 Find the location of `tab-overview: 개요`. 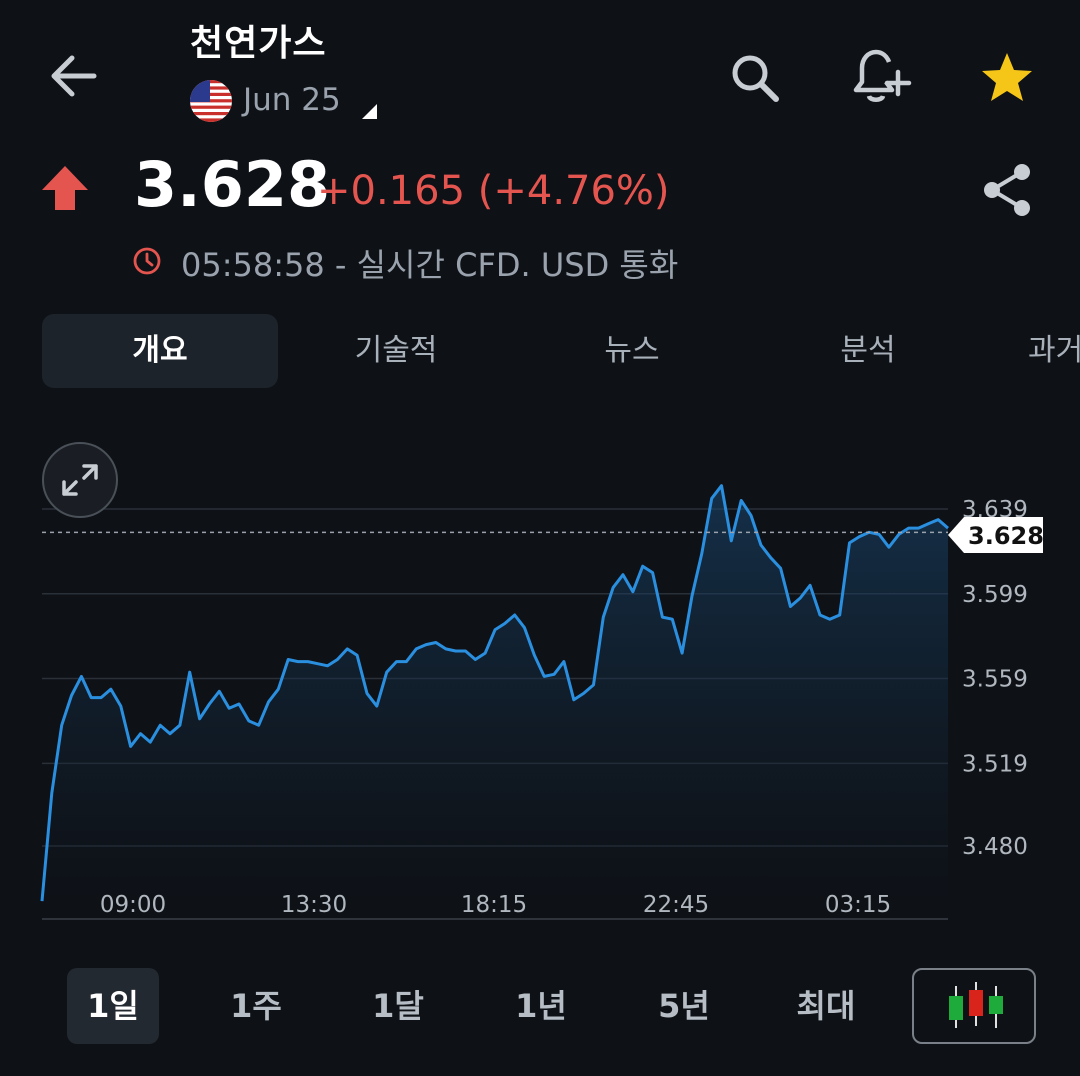

tab-overview: 개요 is located at coordinates (160, 351).